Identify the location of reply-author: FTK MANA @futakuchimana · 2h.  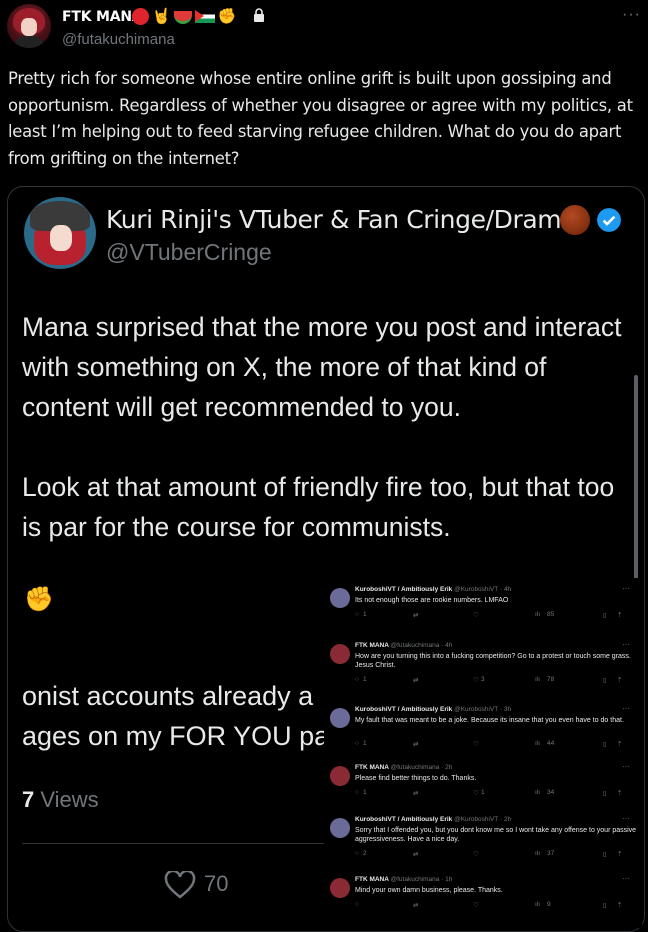
(403, 767).